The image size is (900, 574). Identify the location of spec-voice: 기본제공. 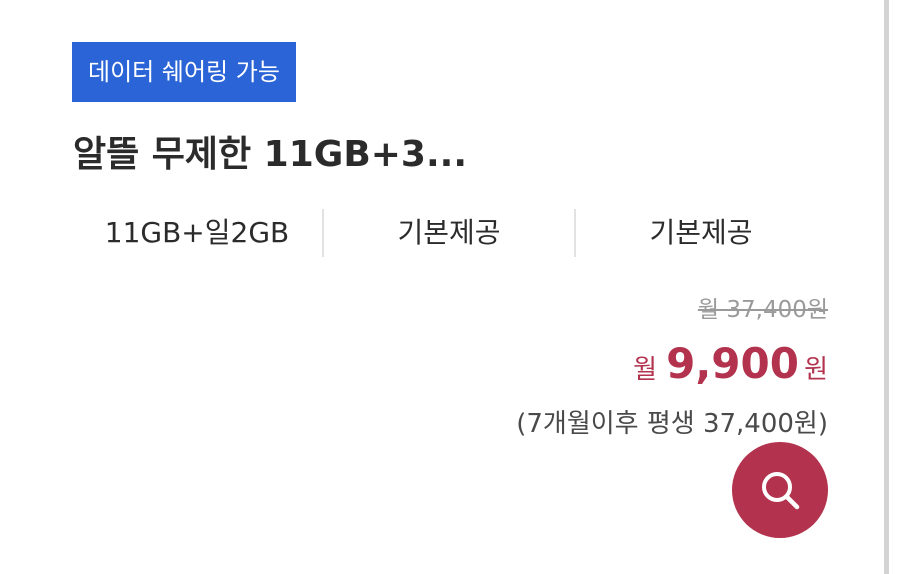
(449, 232).